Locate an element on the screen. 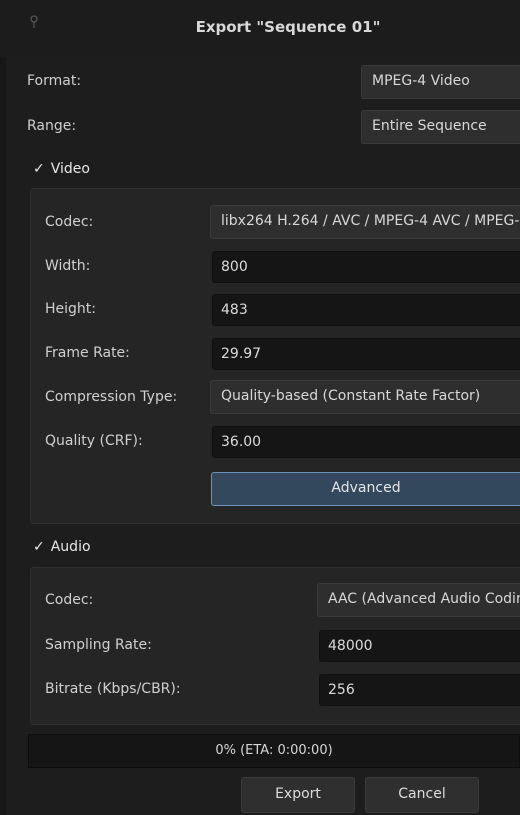 Image resolution: width=520 pixels, height=815 pixels. audio-codec-label: Codec: is located at coordinates (69, 600).